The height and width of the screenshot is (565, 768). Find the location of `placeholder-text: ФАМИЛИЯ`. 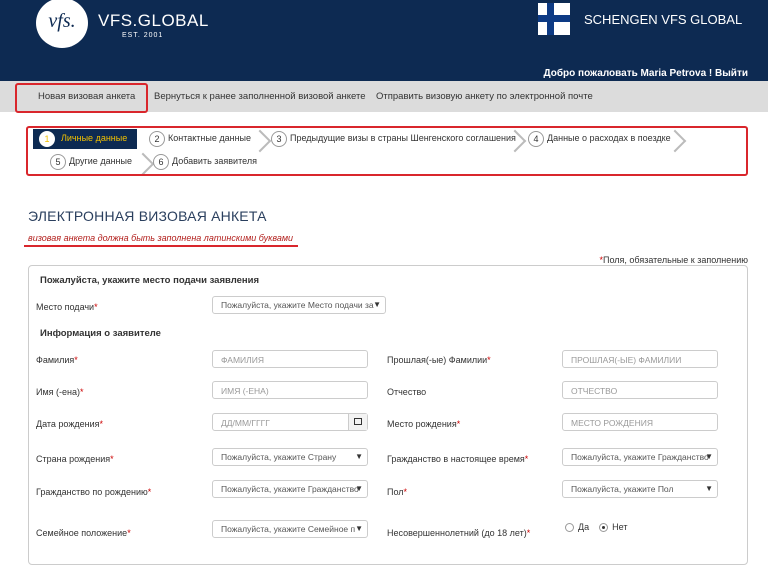

placeholder-text: ФАМИЛИЯ is located at coordinates (242, 360).